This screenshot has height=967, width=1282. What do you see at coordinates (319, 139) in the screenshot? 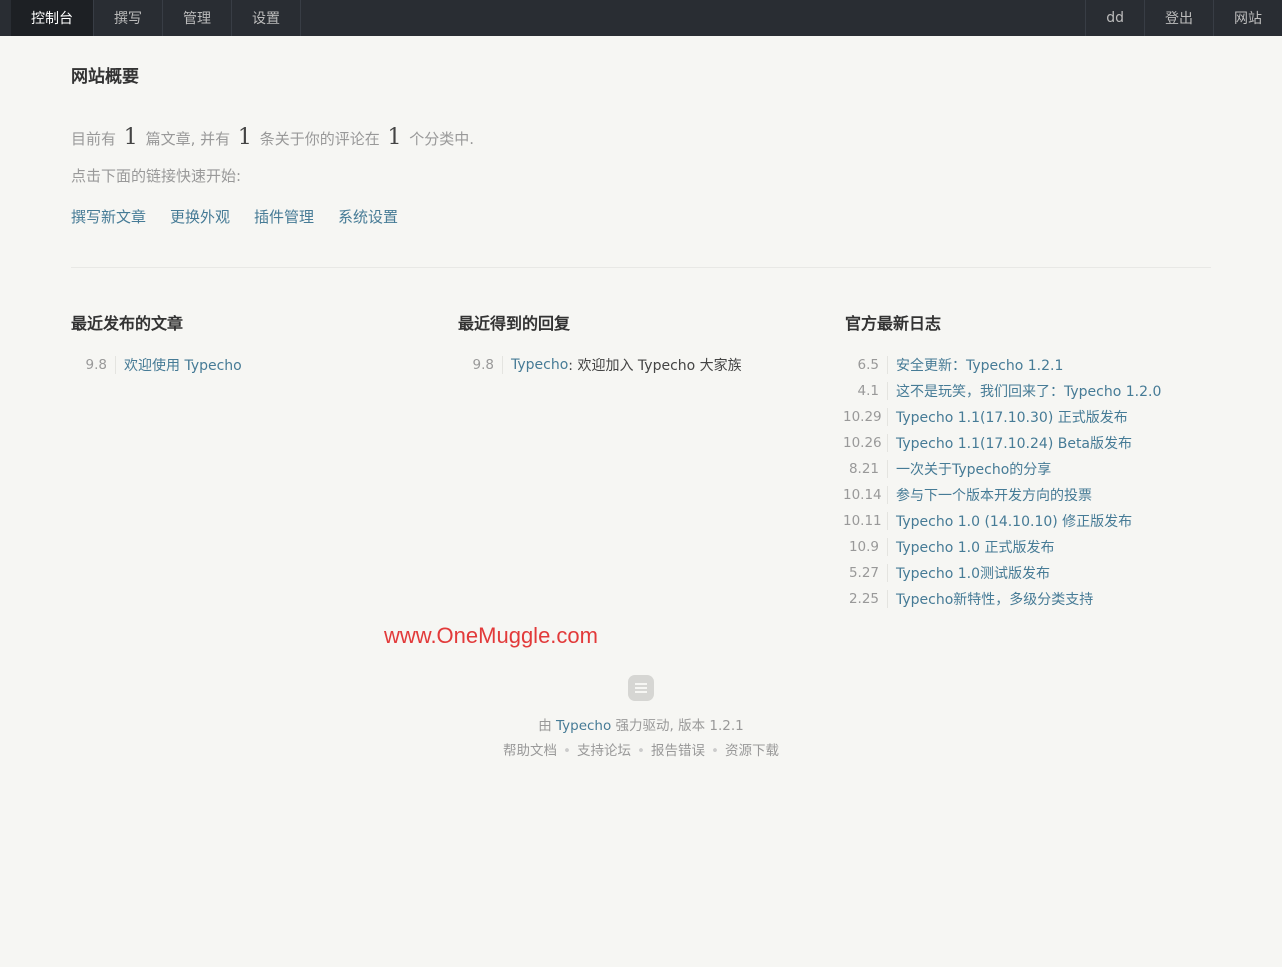
I see `summary-text: 条关于你的评论在` at bounding box center [319, 139].